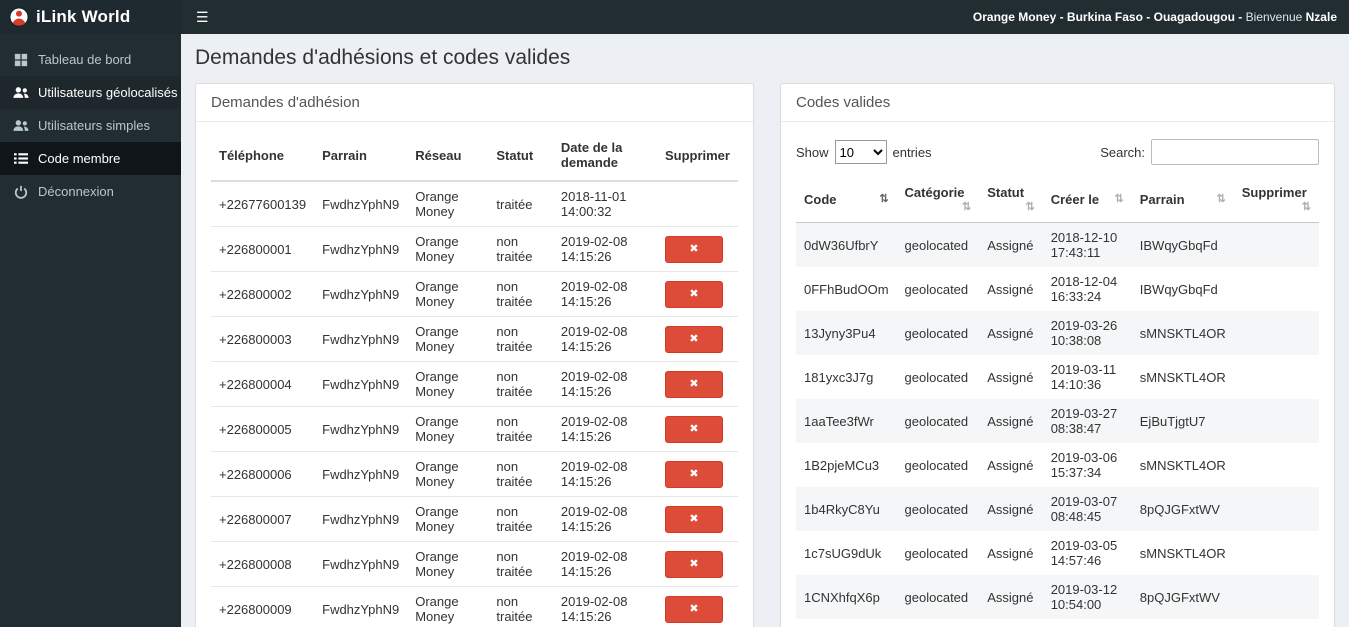 The width and height of the screenshot is (1349, 627). I want to click on user-name: Nzale, so click(1321, 17).